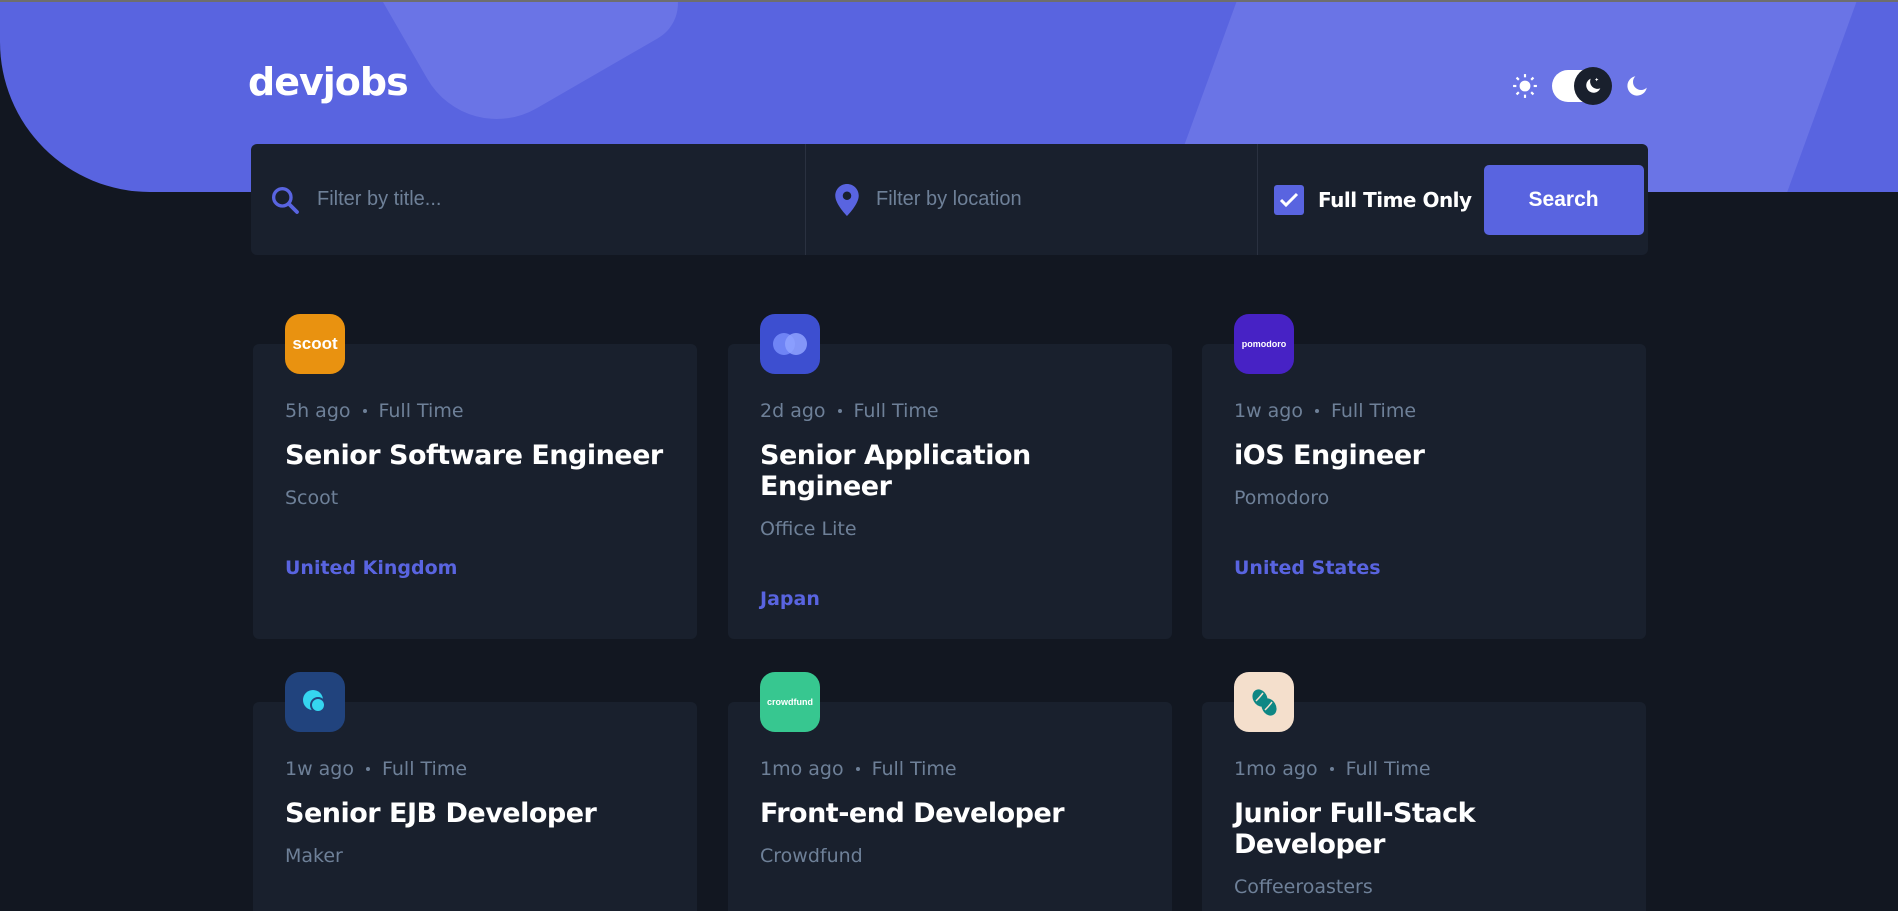  Describe the element at coordinates (950, 813) in the screenshot. I see `job-title: Front-end Developer` at that location.